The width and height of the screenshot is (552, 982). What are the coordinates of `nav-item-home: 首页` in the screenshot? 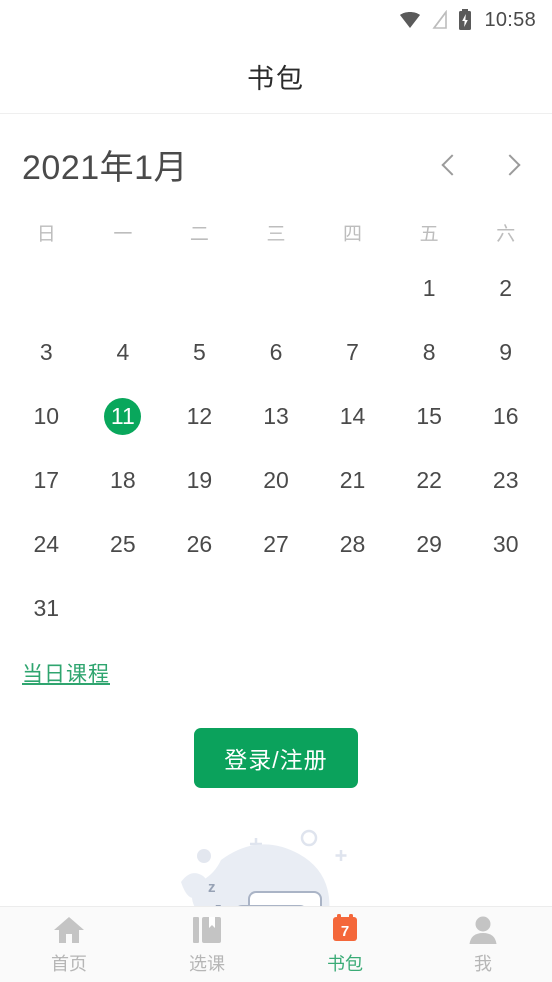 It's located at (69, 944).